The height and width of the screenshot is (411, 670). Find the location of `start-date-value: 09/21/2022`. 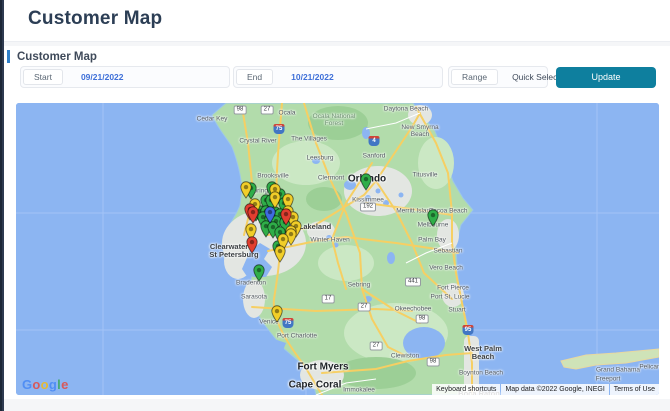

start-date-value: 09/21/2022 is located at coordinates (102, 77).